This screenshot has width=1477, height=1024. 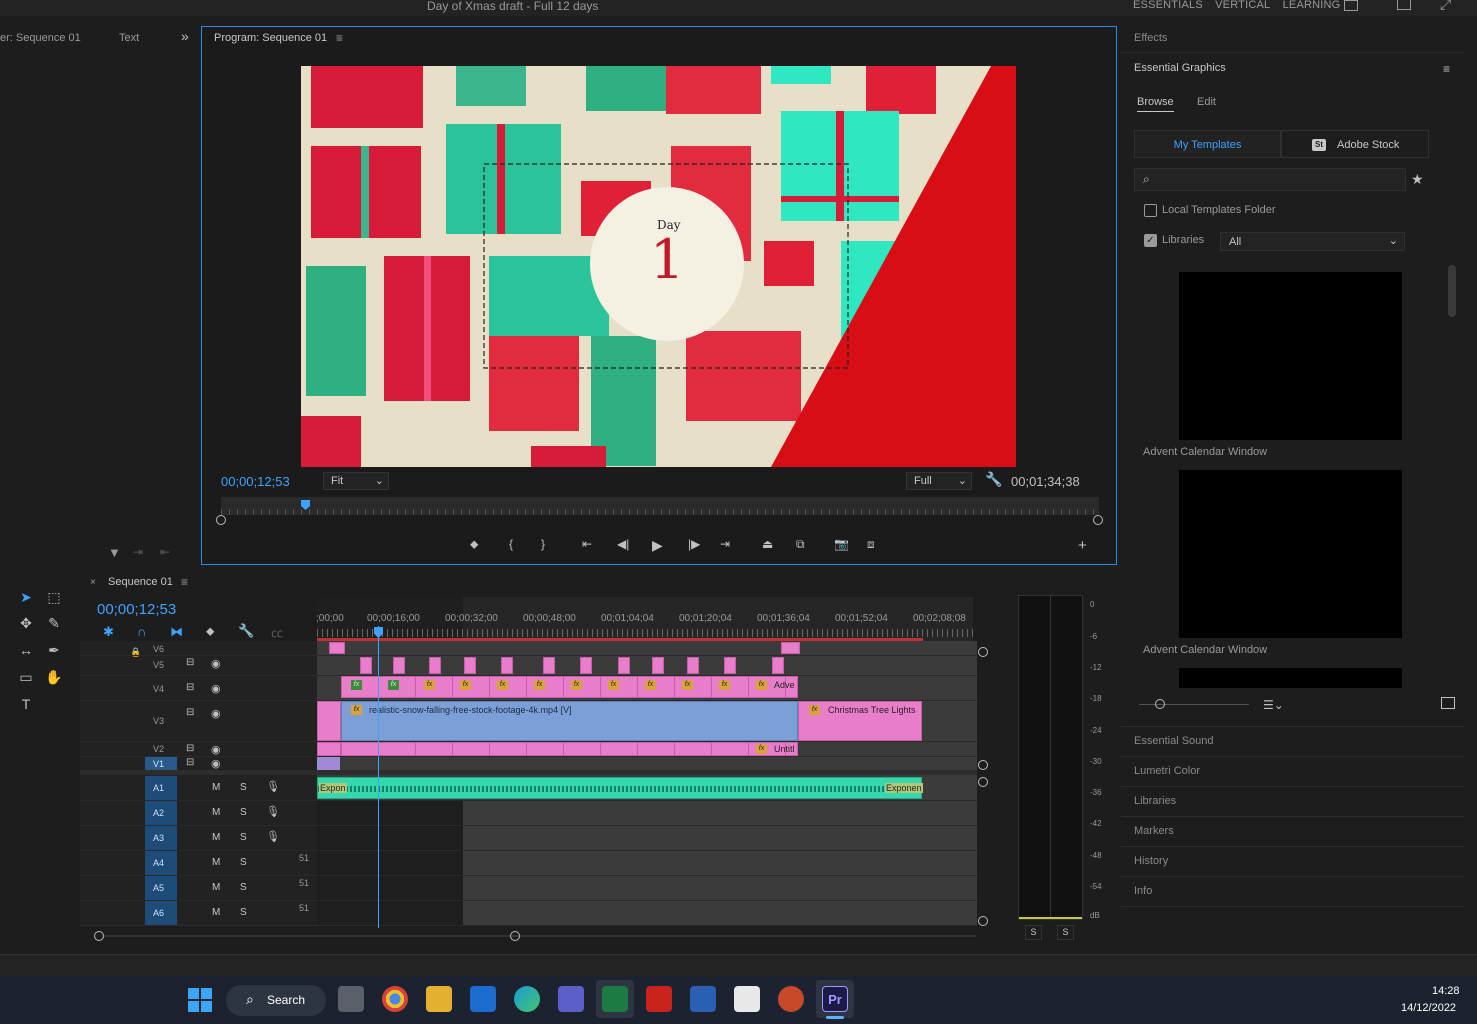 What do you see at coordinates (158, 764) in the screenshot?
I see `track-v1: V1` at bounding box center [158, 764].